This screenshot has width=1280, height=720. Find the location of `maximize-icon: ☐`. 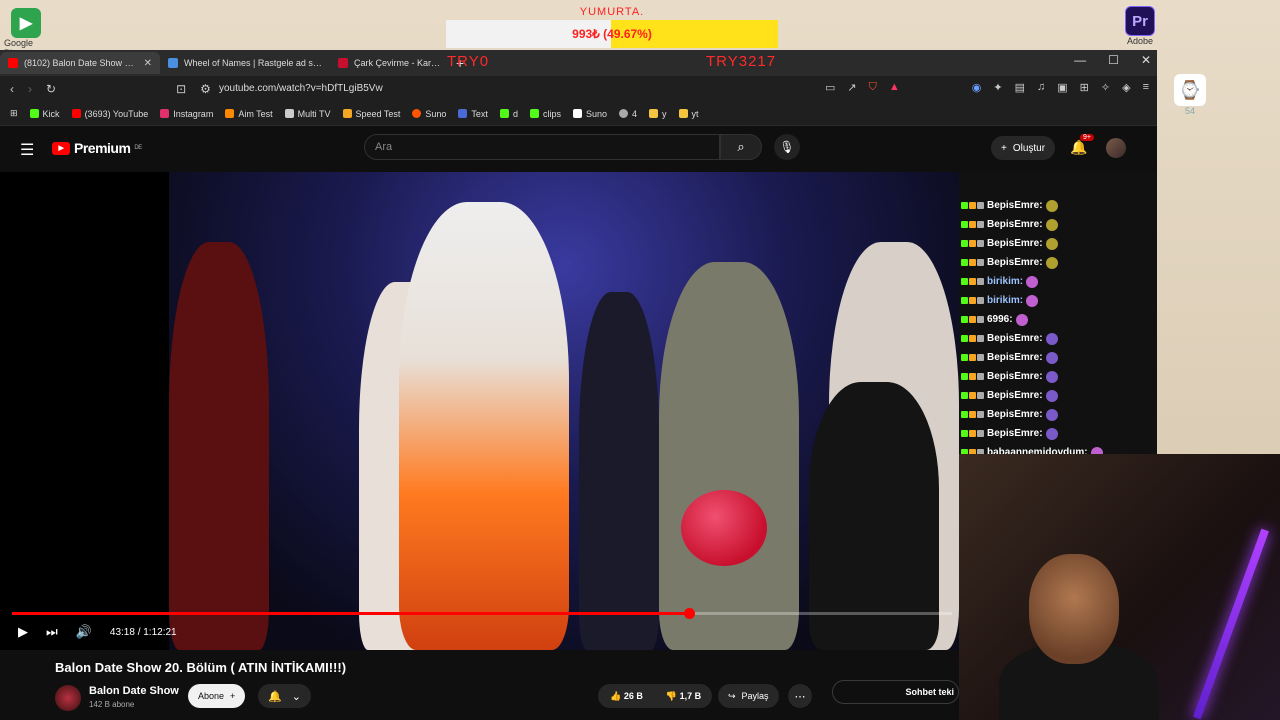

maximize-icon: ☐ is located at coordinates (1113, 60).